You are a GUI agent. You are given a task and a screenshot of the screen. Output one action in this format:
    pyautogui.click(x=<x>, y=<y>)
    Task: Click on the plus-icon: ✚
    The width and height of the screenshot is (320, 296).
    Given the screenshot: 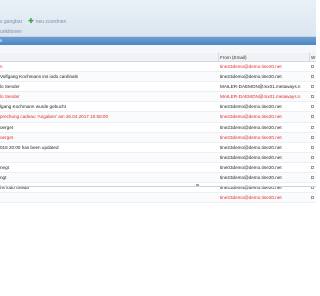 What is the action you would take?
    pyautogui.click(x=30, y=22)
    